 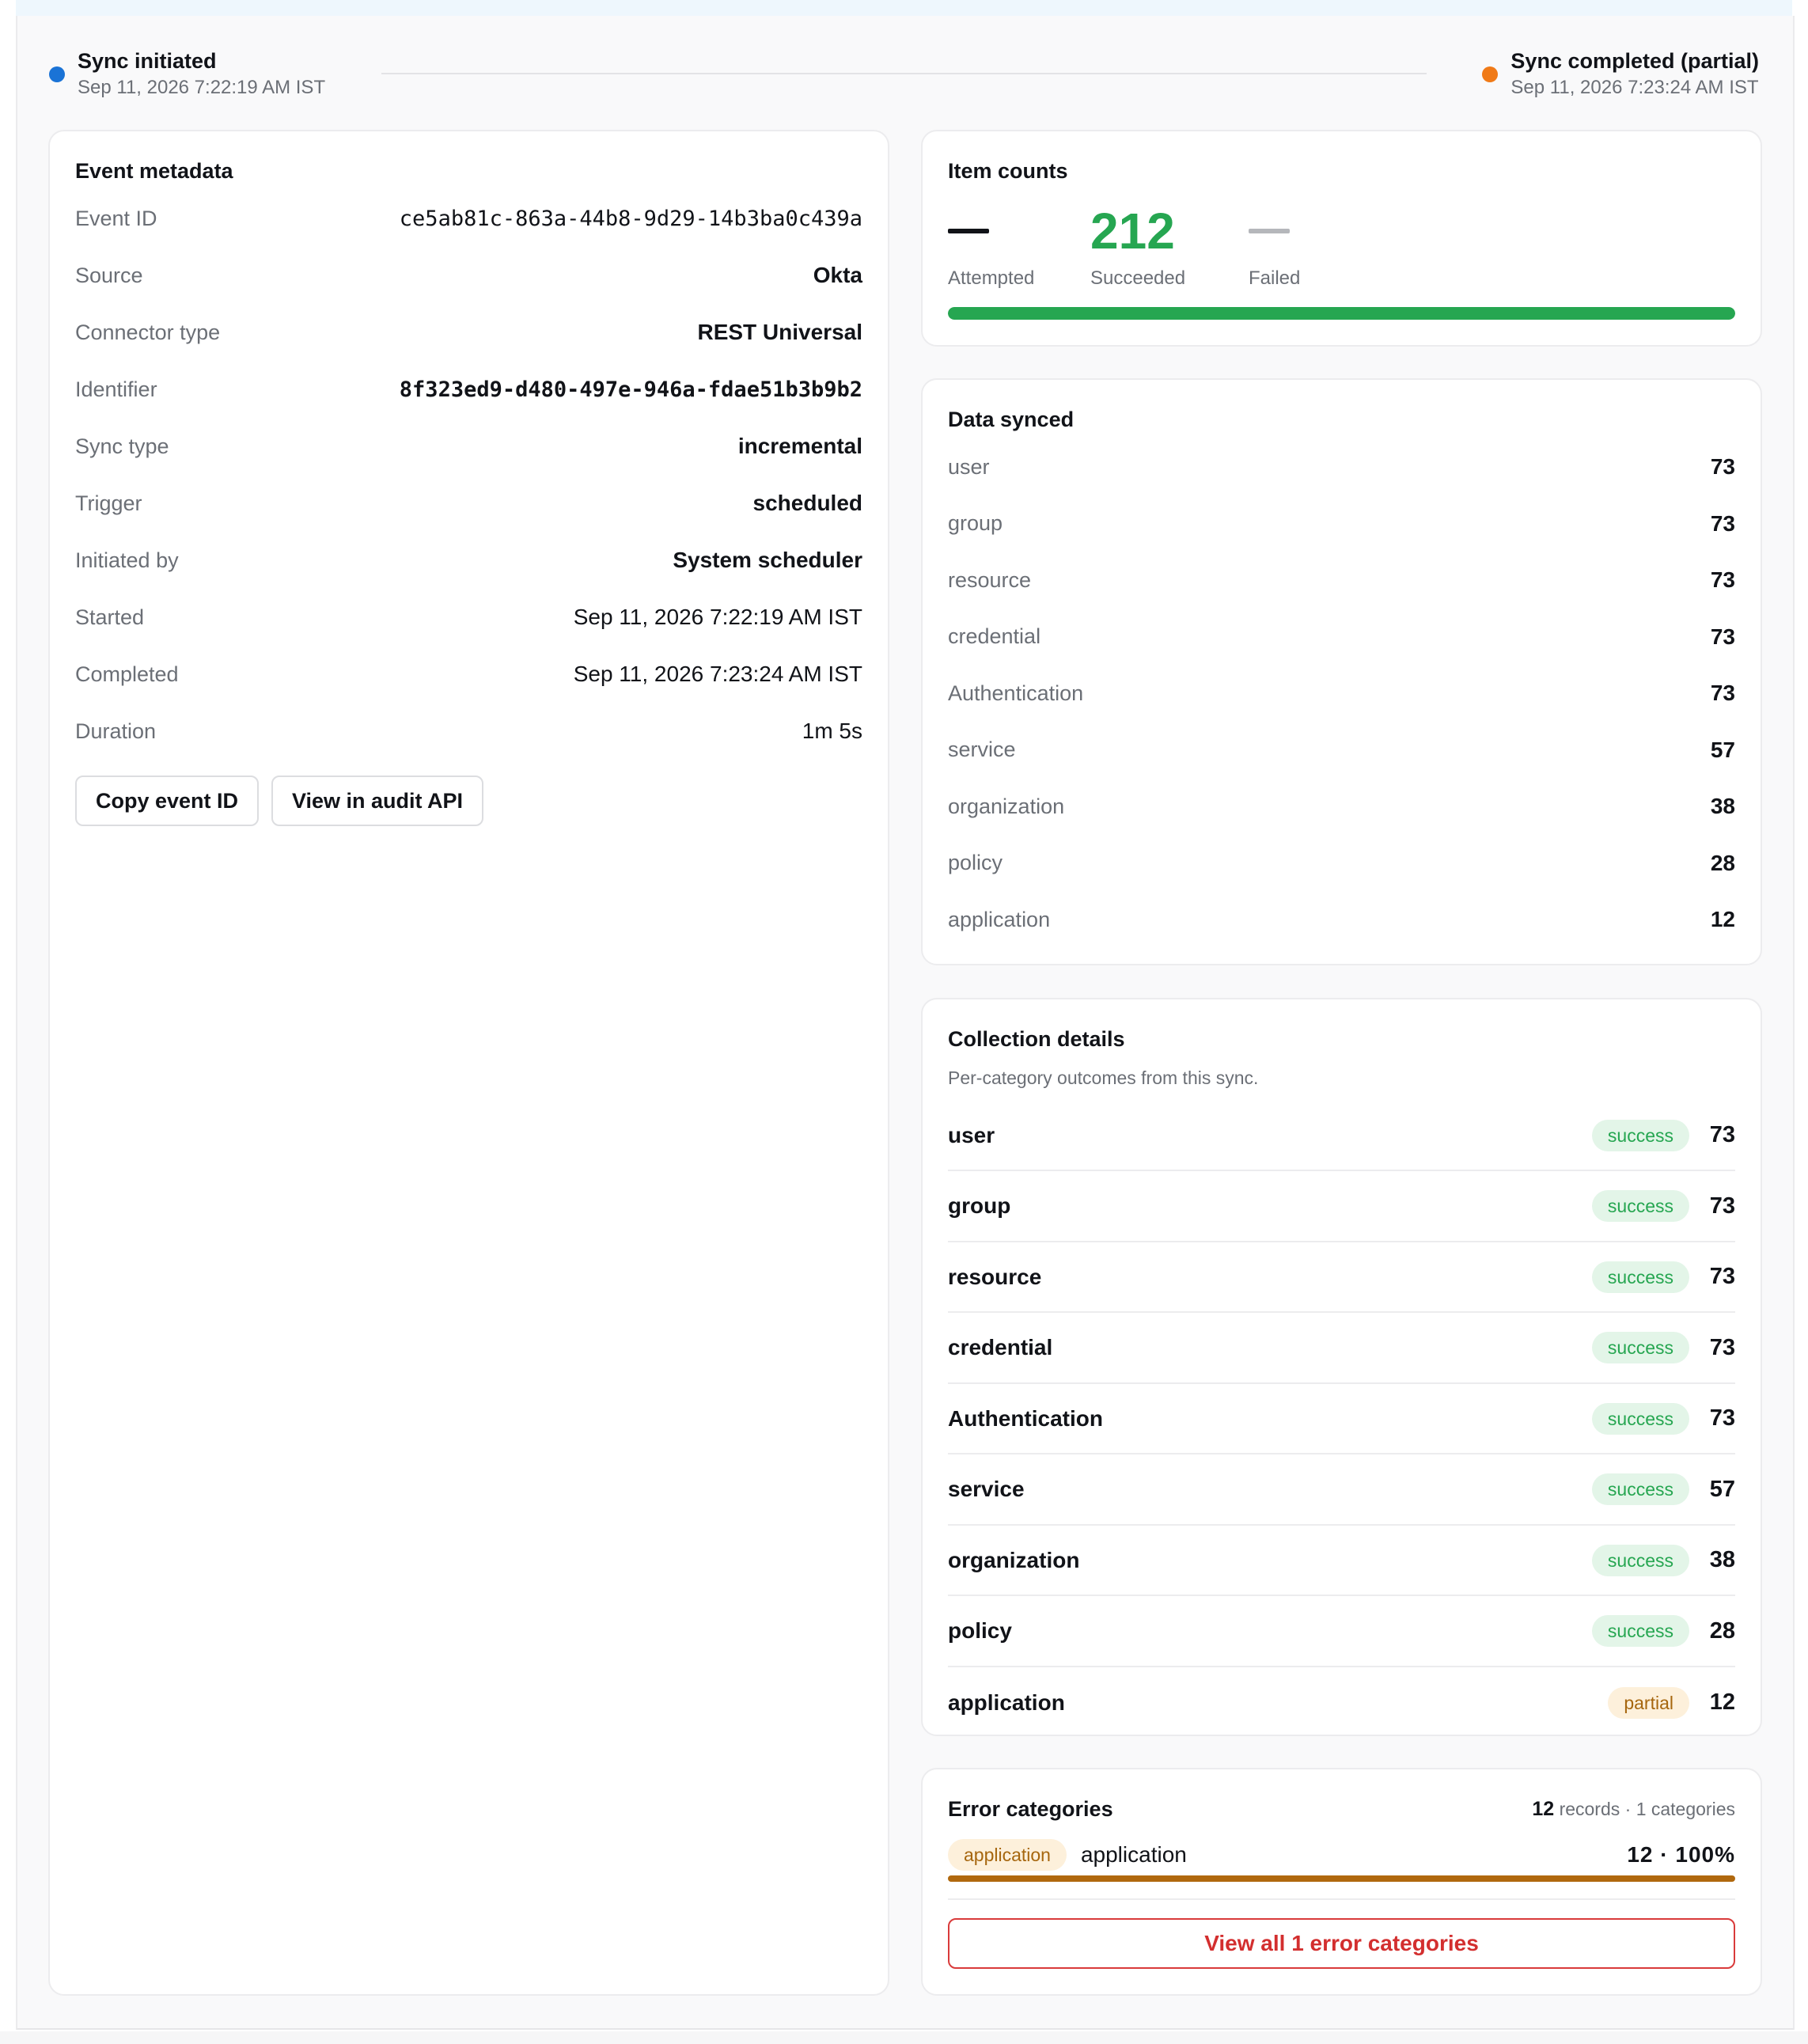 What do you see at coordinates (1341, 1879) in the screenshot?
I see `error-category-bar-fill` at bounding box center [1341, 1879].